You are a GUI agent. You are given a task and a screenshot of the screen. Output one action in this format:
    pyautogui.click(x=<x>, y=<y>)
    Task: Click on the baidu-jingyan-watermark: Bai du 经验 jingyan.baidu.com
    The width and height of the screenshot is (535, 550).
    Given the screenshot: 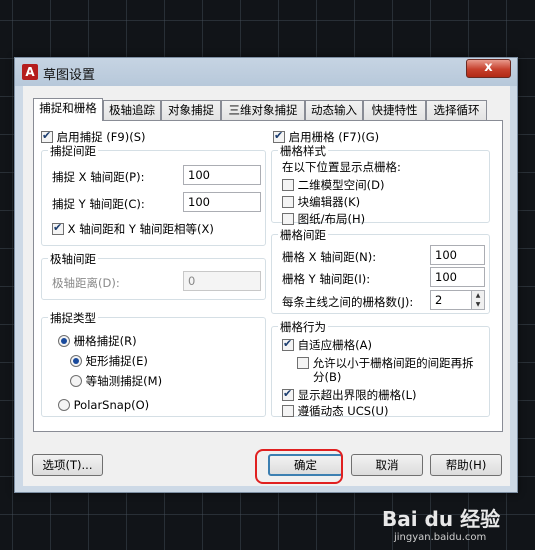 What is the action you would take?
    pyautogui.click(x=441, y=523)
    